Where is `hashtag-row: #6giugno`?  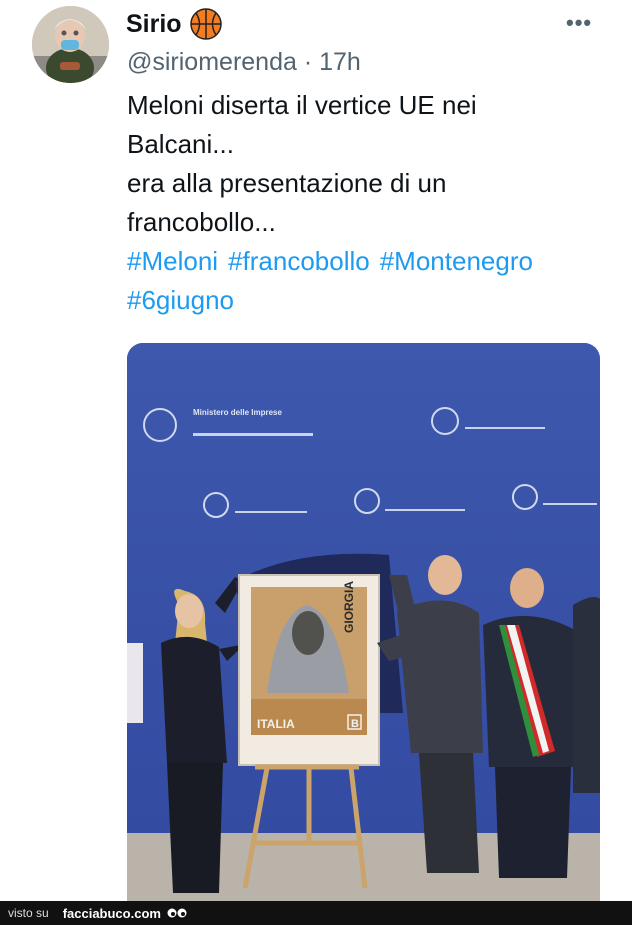
hashtag-row: #6giugno is located at coordinates (374, 300).